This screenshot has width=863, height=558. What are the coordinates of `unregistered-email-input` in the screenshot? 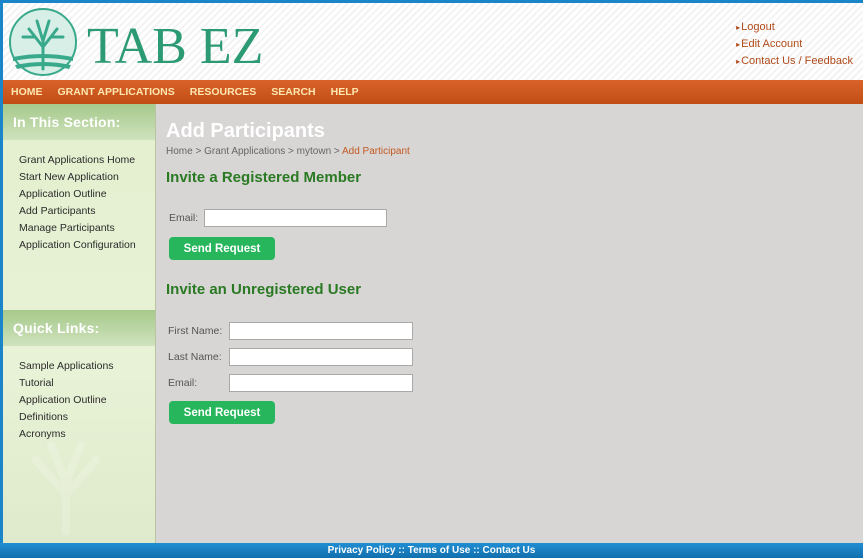 It's located at (321, 383).